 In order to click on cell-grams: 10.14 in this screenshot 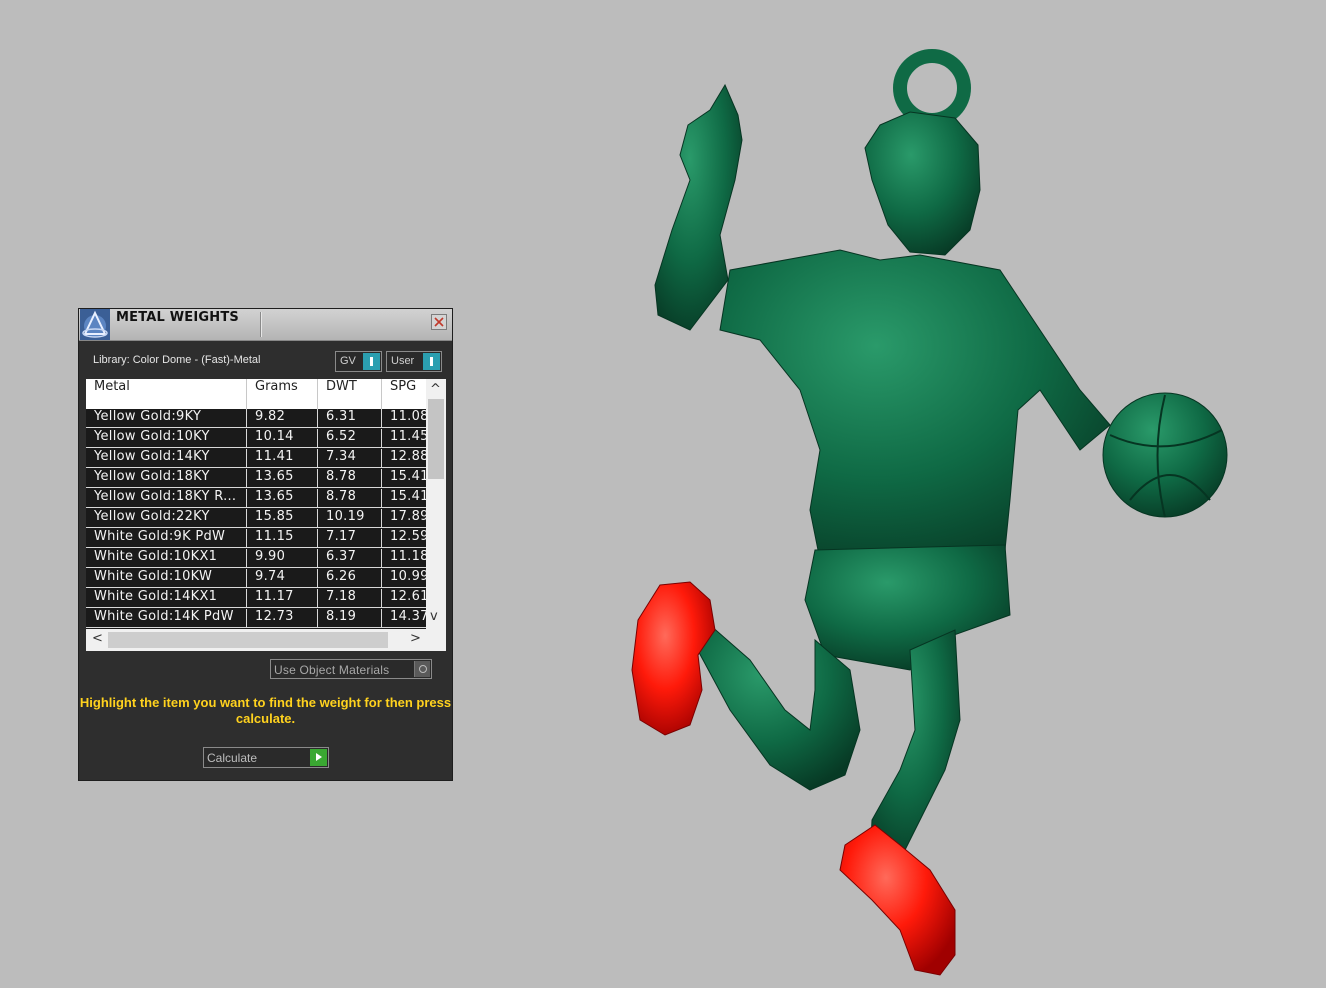, I will do `click(282, 438)`.